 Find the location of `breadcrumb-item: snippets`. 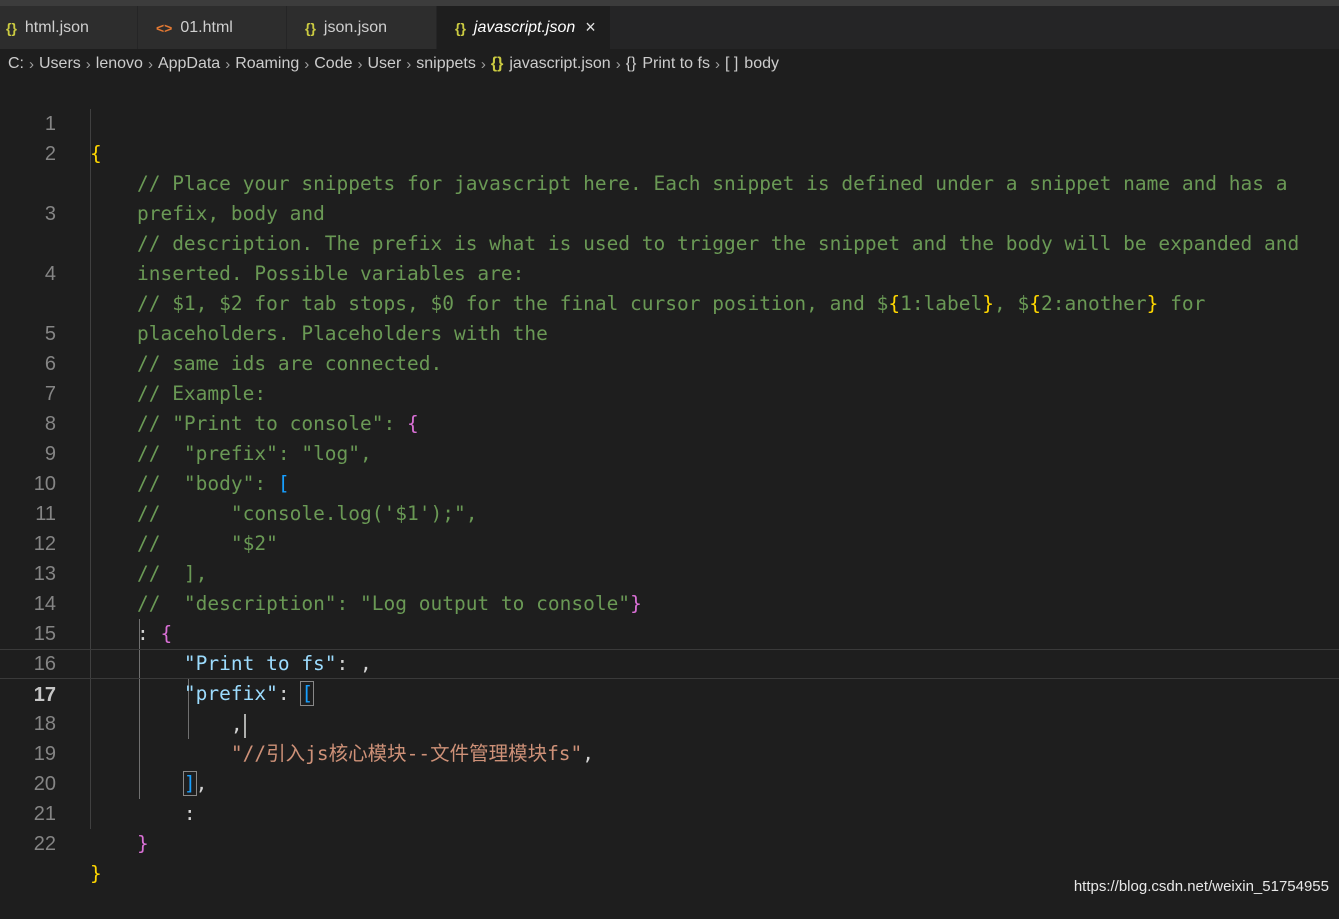

breadcrumb-item: snippets is located at coordinates (446, 64).